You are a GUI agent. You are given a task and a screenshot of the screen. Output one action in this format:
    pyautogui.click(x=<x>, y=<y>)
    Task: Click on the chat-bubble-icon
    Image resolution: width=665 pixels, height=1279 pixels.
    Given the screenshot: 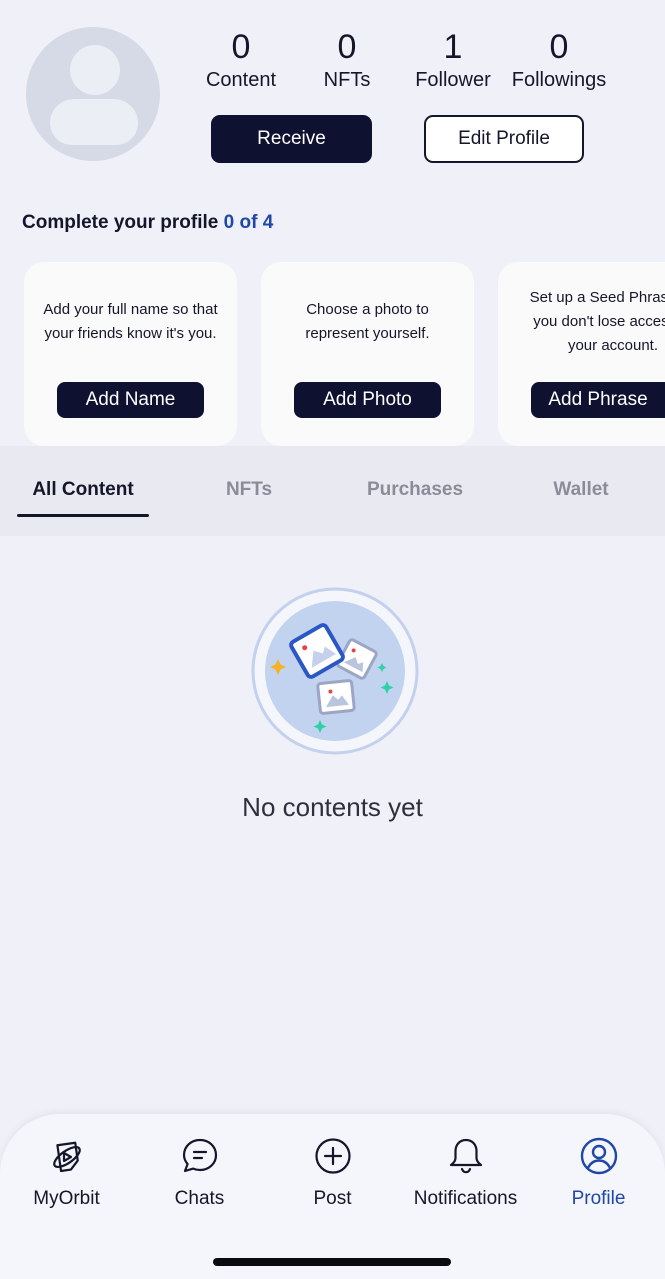 What is the action you would take?
    pyautogui.click(x=199, y=1155)
    